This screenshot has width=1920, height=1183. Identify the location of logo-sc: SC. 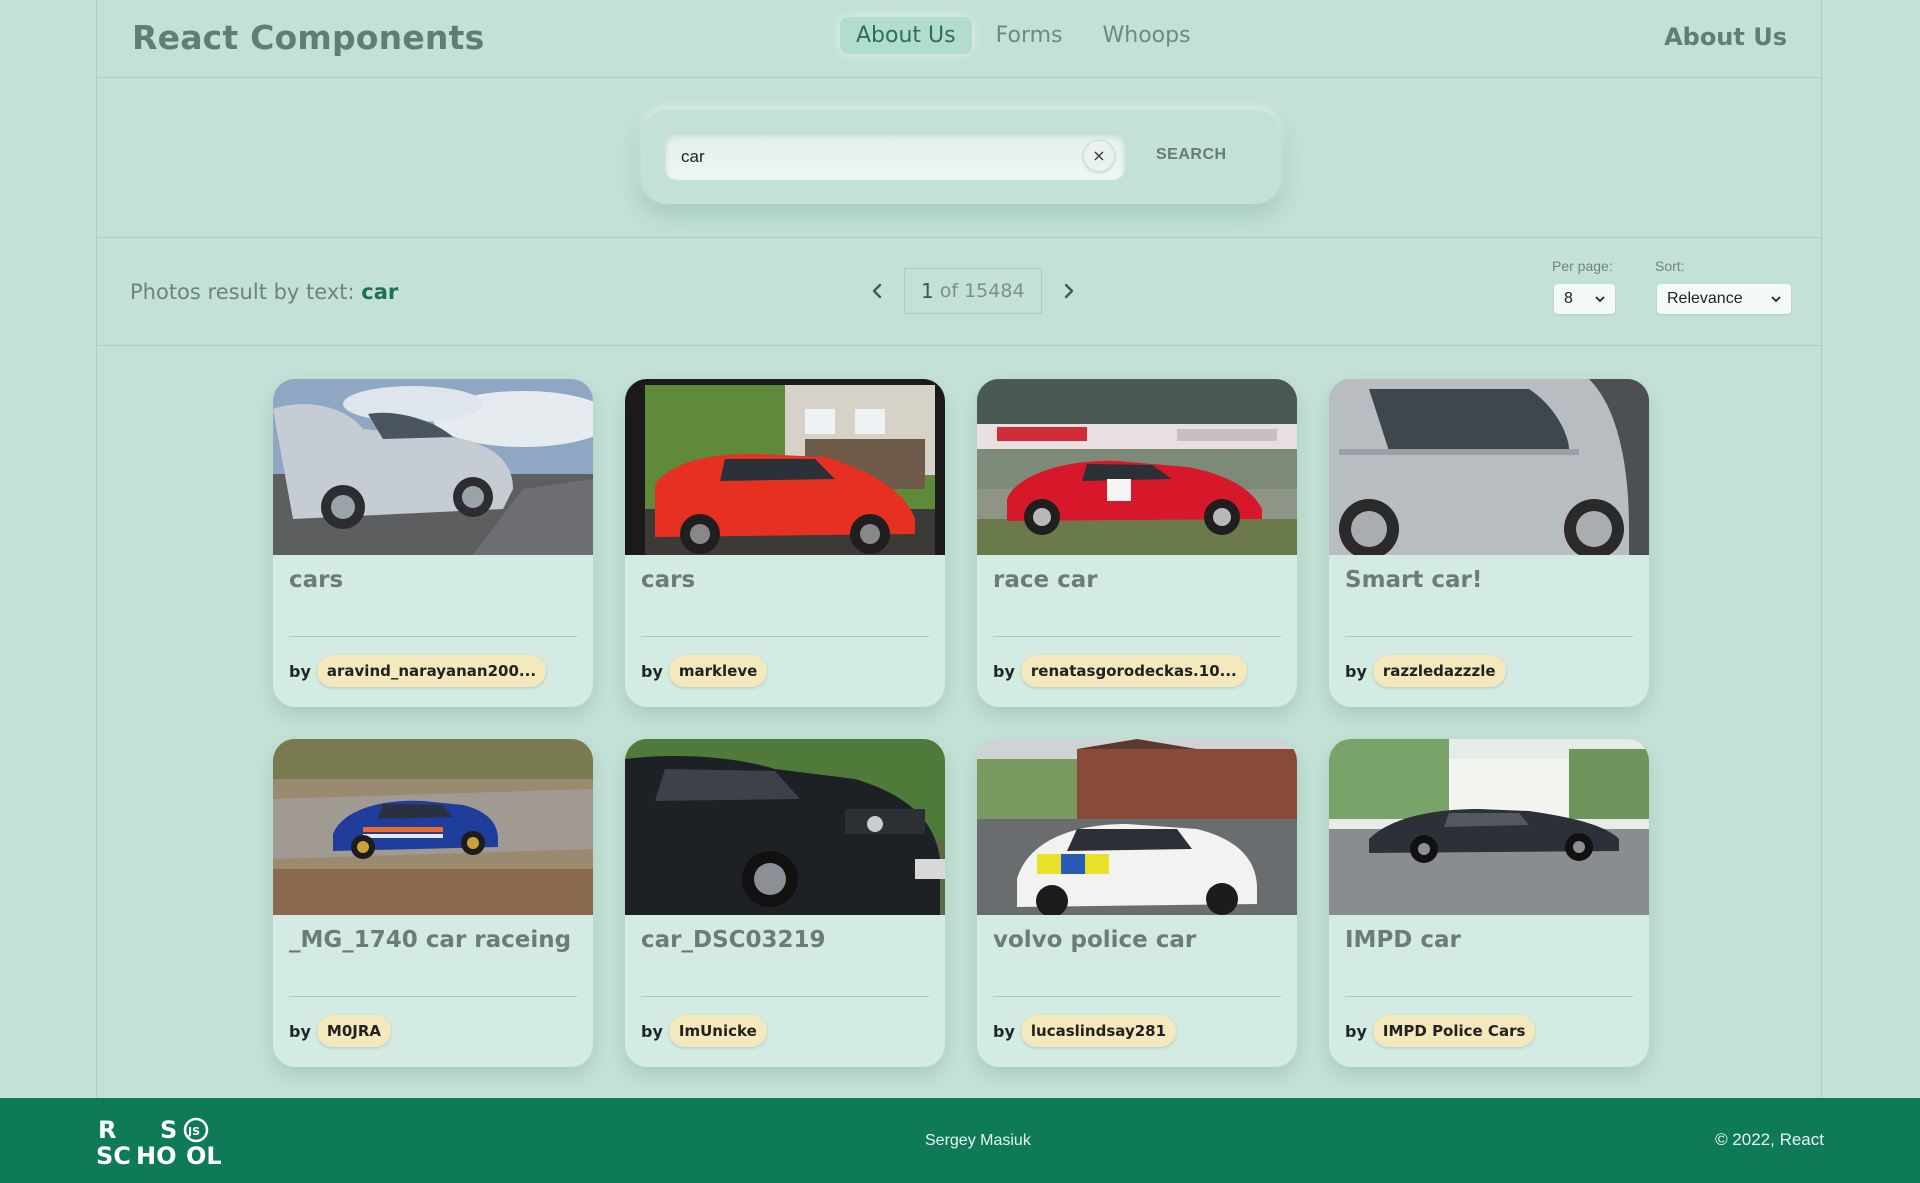
(113, 1155).